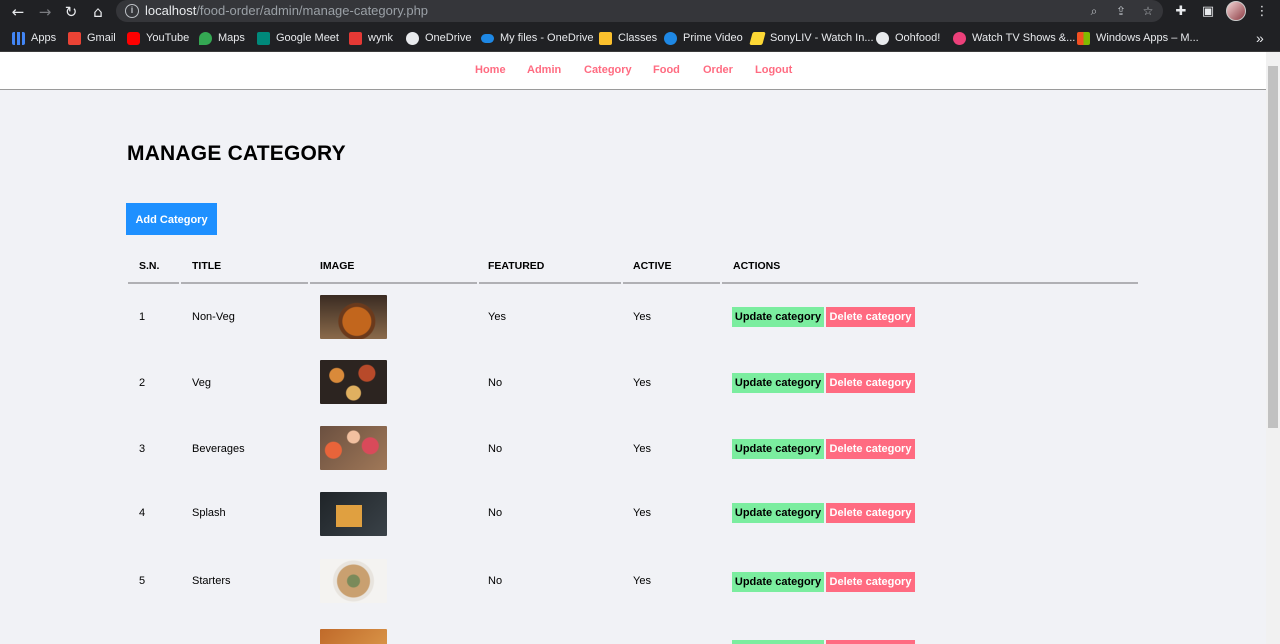 Image resolution: width=1280 pixels, height=644 pixels. I want to click on classroom-icon, so click(605, 38).